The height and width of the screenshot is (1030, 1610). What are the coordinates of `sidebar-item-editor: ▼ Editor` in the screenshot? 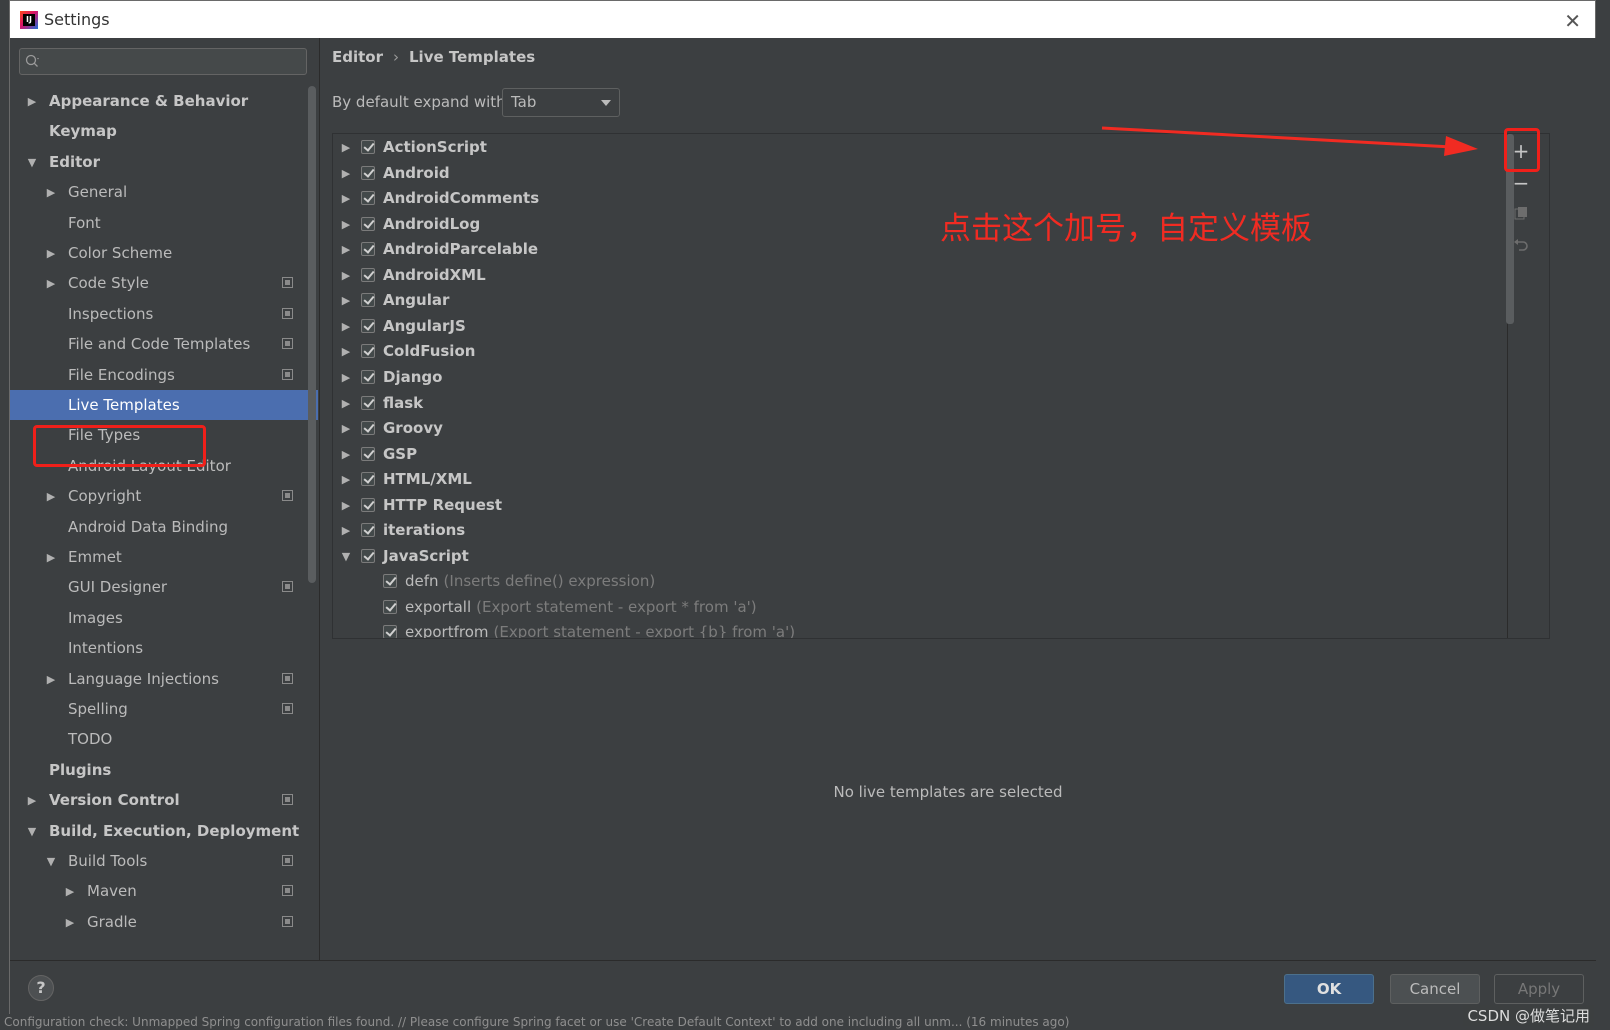 It's located at (158, 162).